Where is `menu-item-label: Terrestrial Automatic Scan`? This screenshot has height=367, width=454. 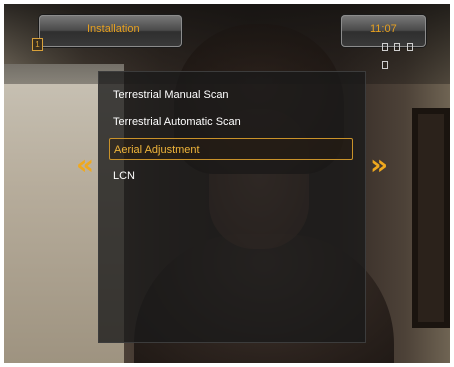 menu-item-label: Terrestrial Automatic Scan is located at coordinates (177, 122).